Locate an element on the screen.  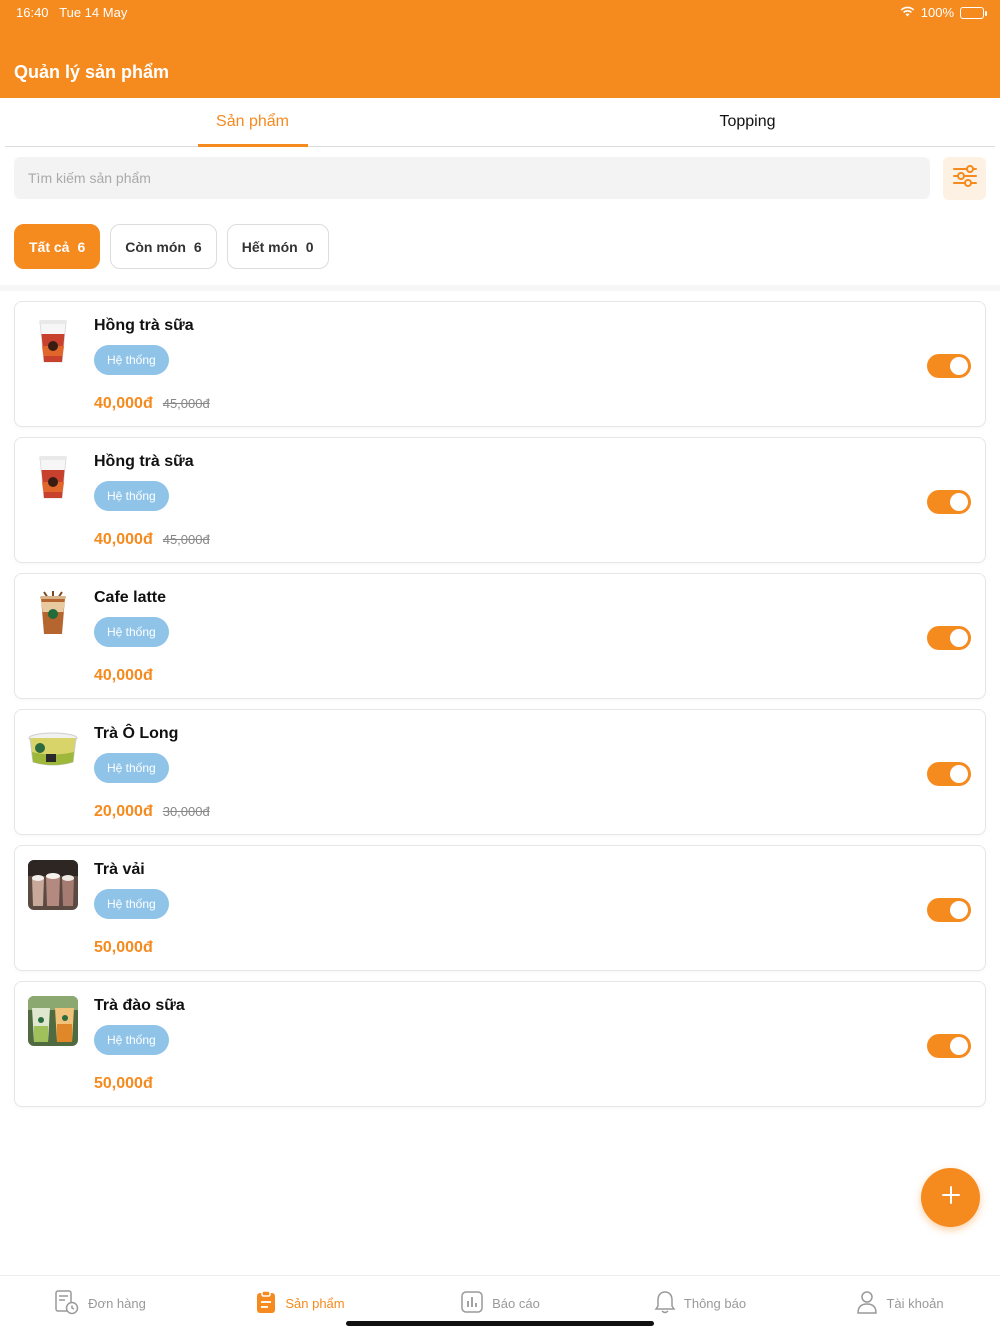
tab-topping-label: Topping is located at coordinates (747, 121).